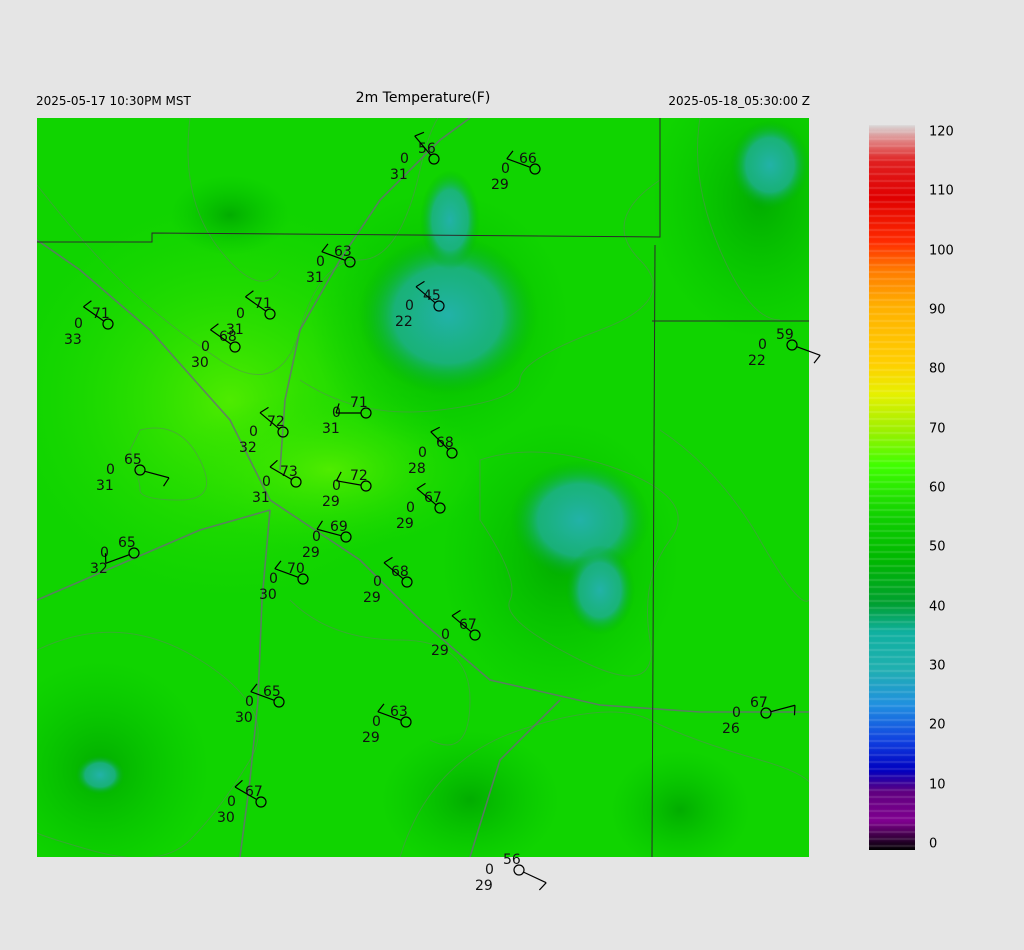 Image resolution: width=1024 pixels, height=950 pixels. Describe the element at coordinates (937, 725) in the screenshot. I see `colorbar-tick-label: 20` at that location.